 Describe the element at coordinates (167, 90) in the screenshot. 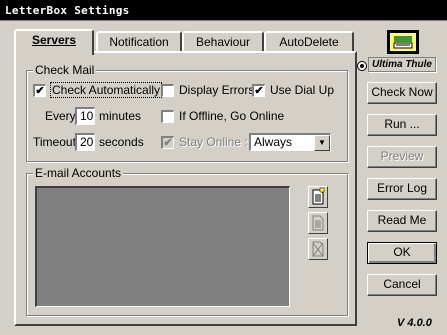

I see `display-errors-checkbox` at that location.